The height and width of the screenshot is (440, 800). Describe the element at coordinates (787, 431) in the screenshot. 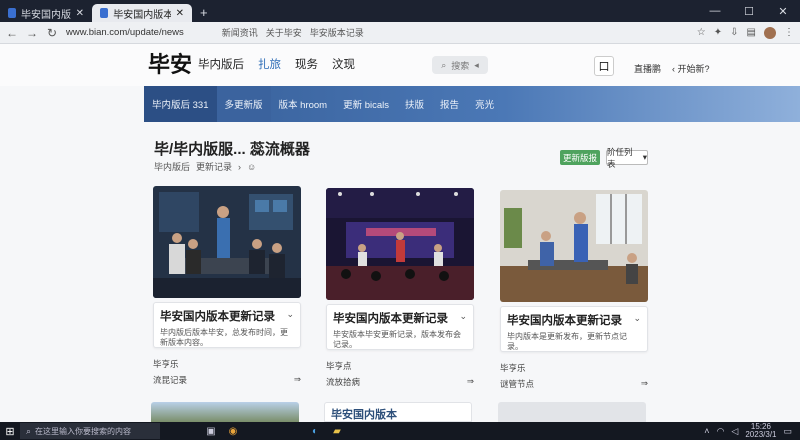

I see `notification-icon: ▭` at that location.